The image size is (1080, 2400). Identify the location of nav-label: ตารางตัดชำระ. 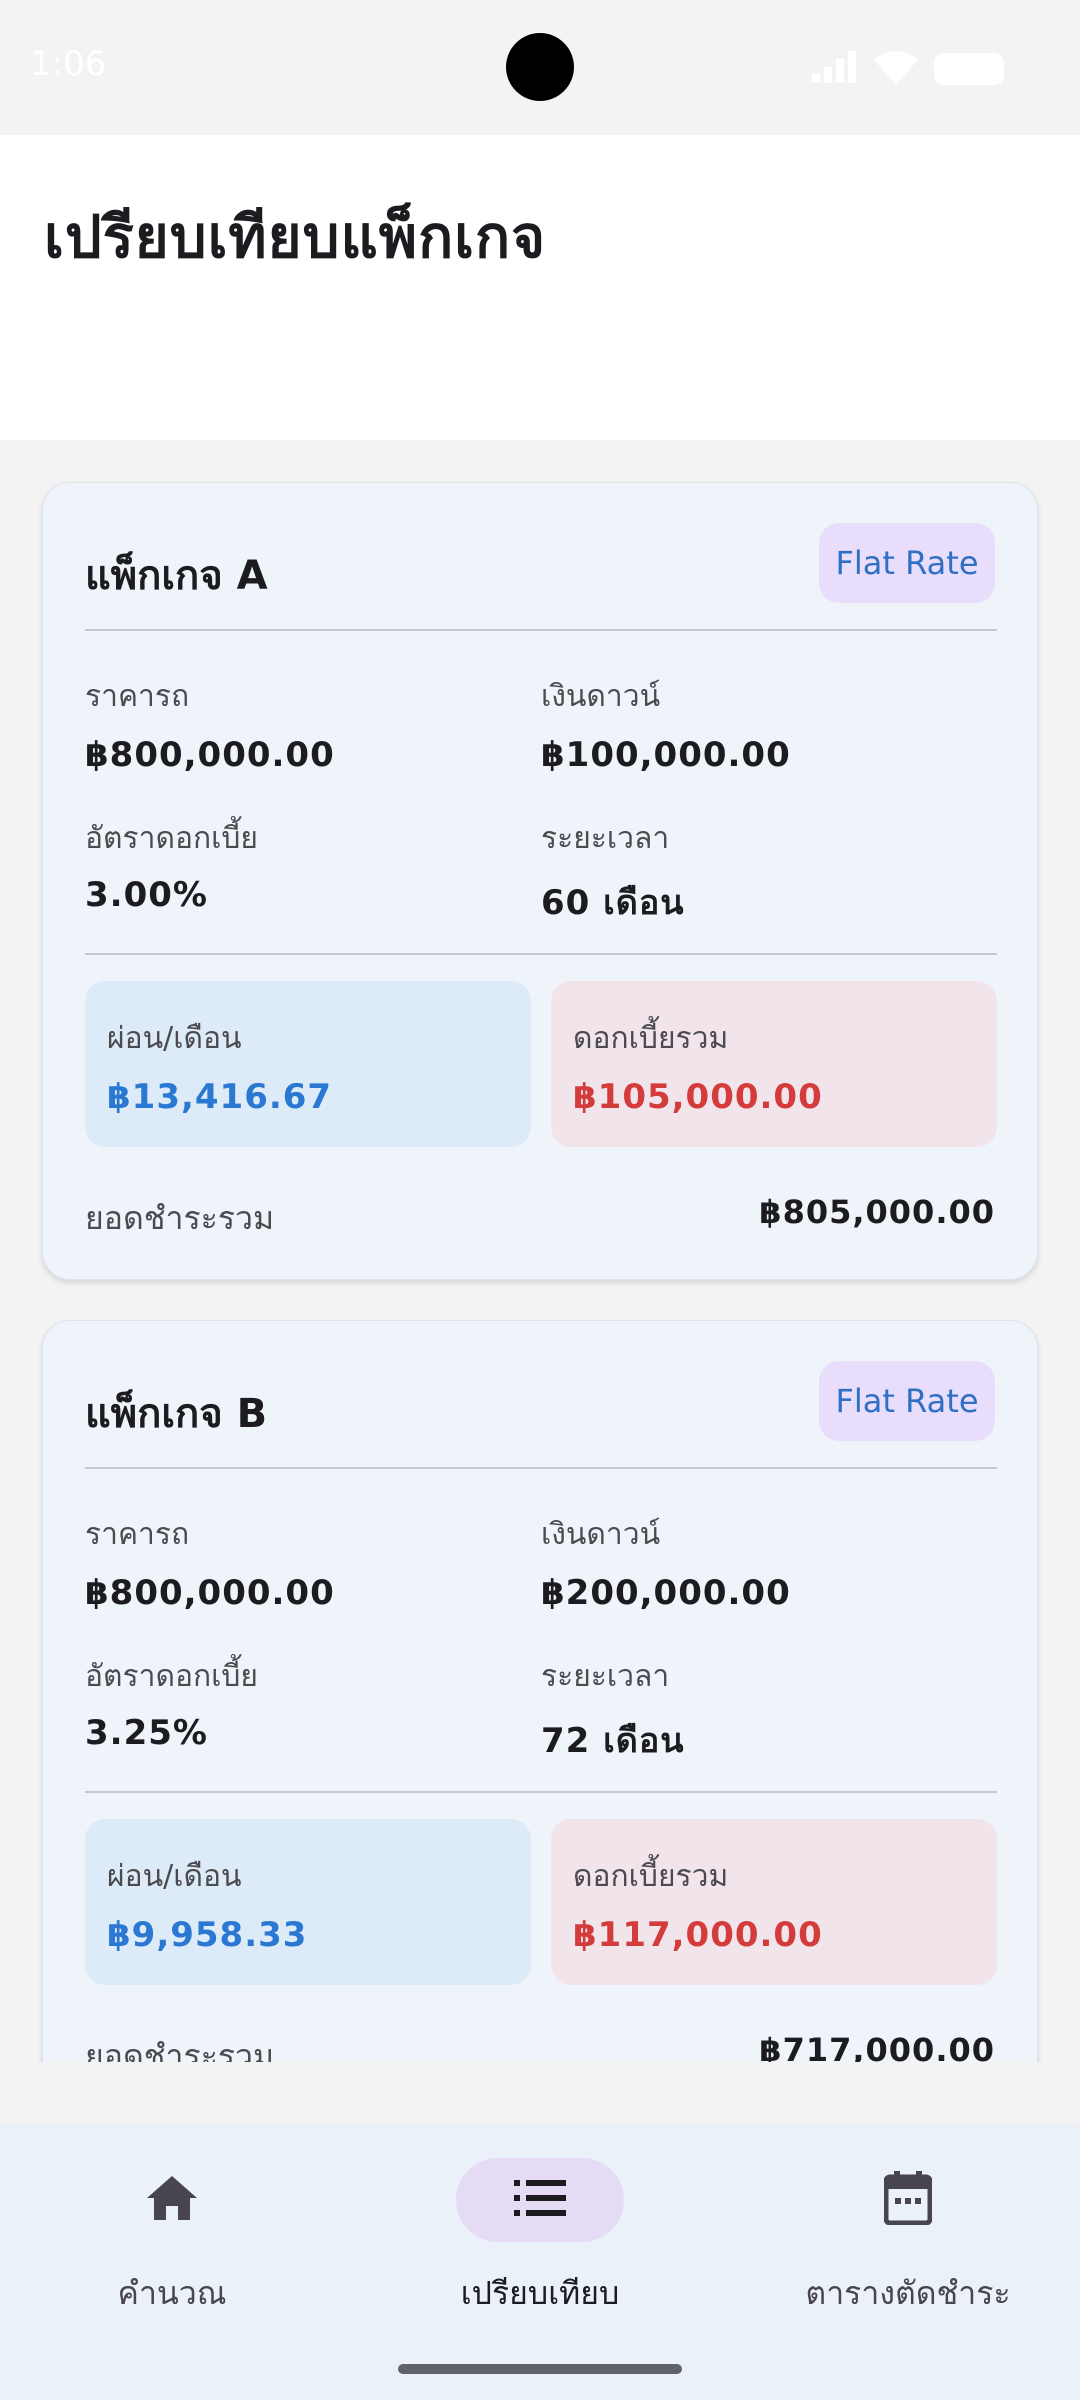
(908, 2293).